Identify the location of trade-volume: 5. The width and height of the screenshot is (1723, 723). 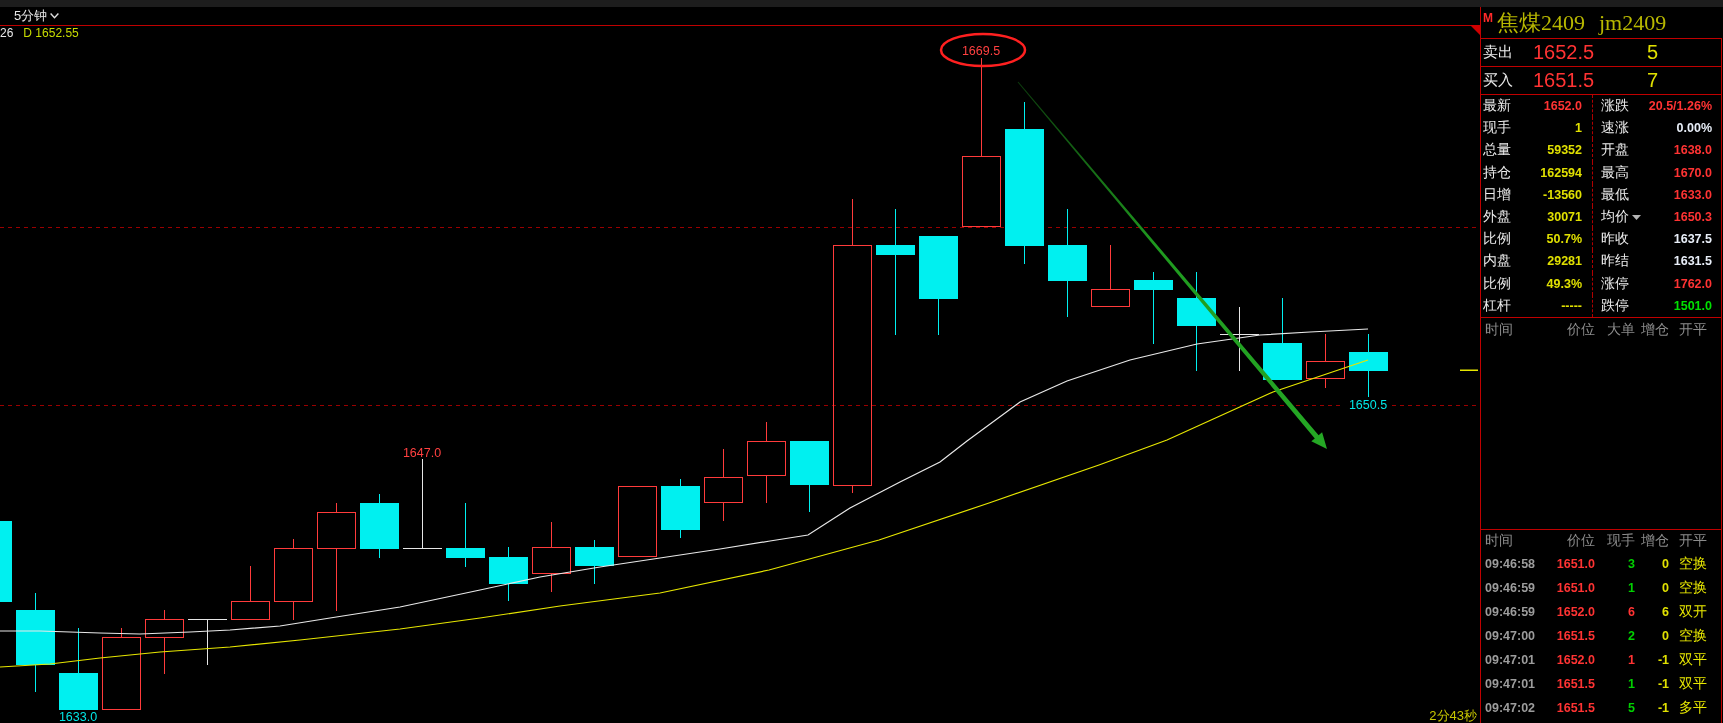
(1631, 708).